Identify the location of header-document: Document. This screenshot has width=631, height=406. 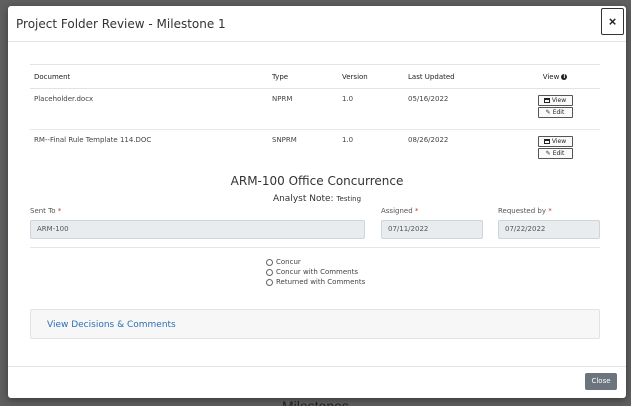
(149, 76).